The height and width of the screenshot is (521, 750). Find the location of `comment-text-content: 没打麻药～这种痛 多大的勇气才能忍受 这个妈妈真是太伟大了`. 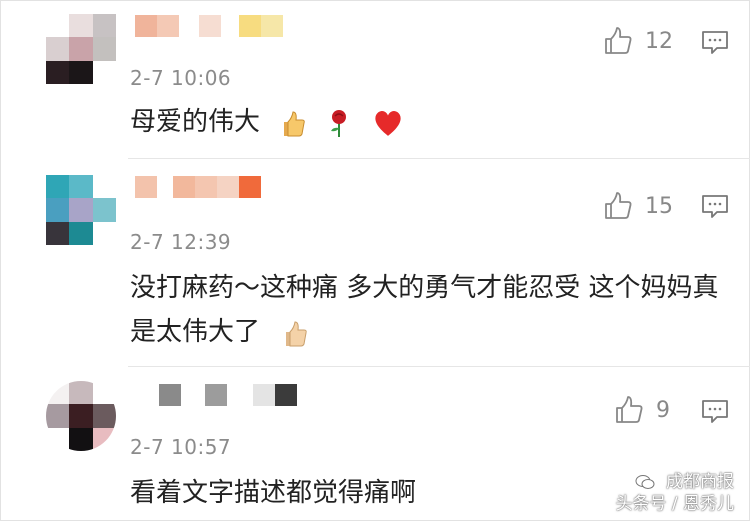

comment-text-content: 没打麻药～这种痛 多大的勇气才能忍受 这个妈妈真是太伟大了 is located at coordinates (424, 310).